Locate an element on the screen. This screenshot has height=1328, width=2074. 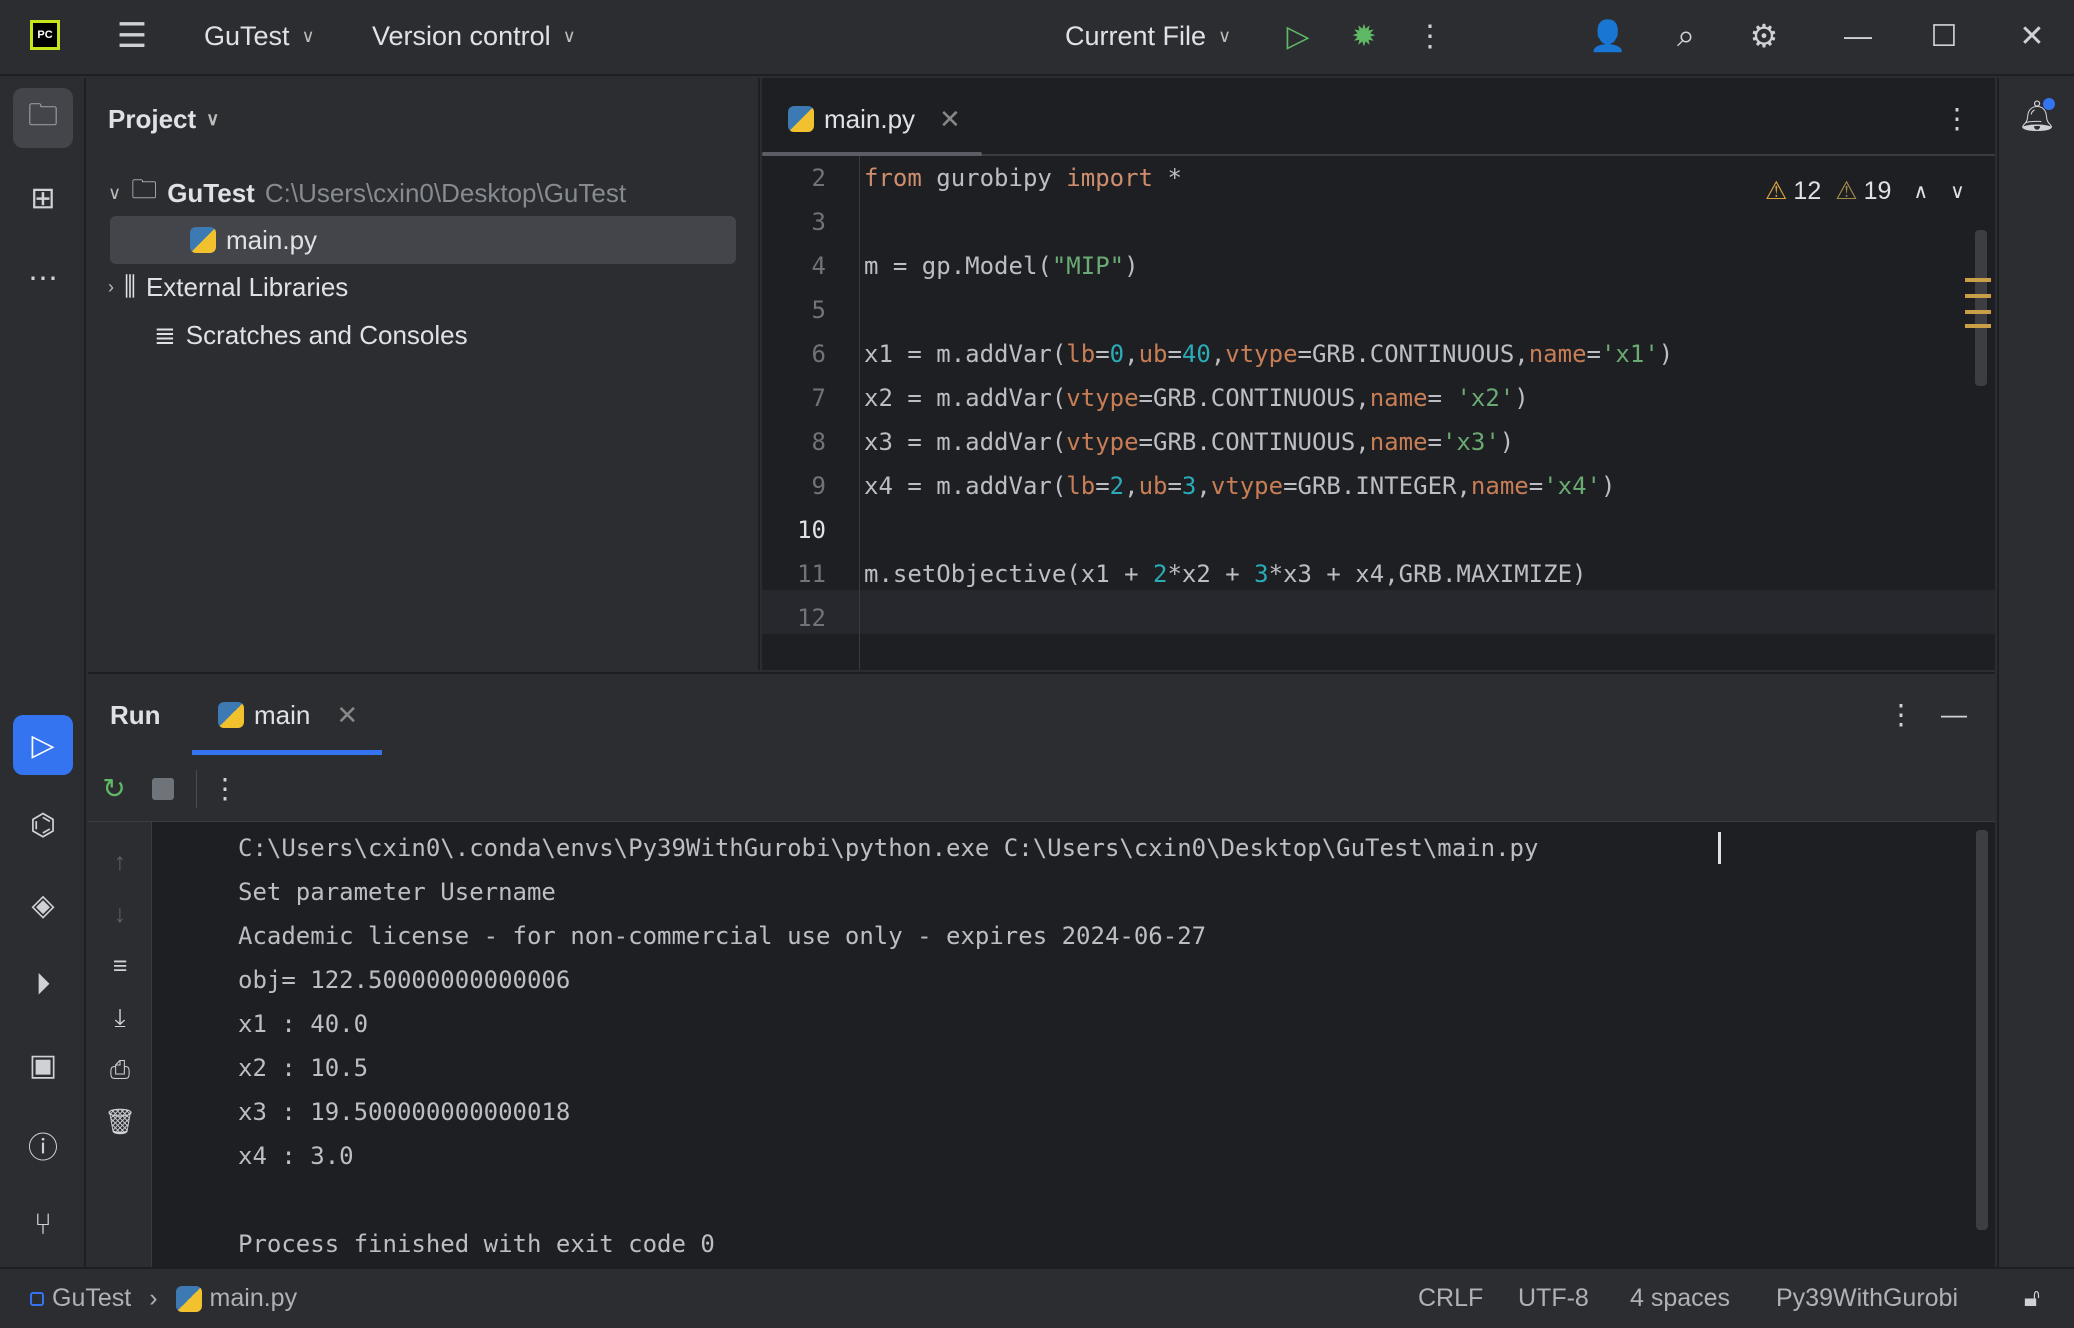
structure-icon: ⊞ is located at coordinates (43, 198).